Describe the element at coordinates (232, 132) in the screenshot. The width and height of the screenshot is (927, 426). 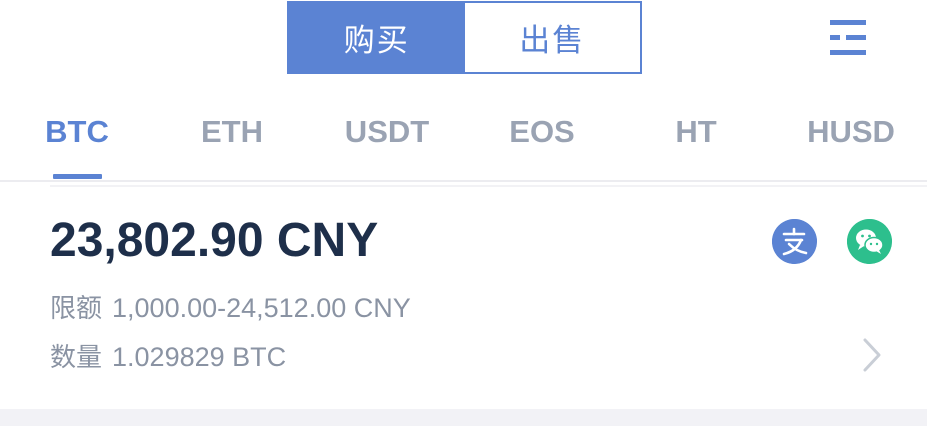
I see `tab-eth: ETH` at that location.